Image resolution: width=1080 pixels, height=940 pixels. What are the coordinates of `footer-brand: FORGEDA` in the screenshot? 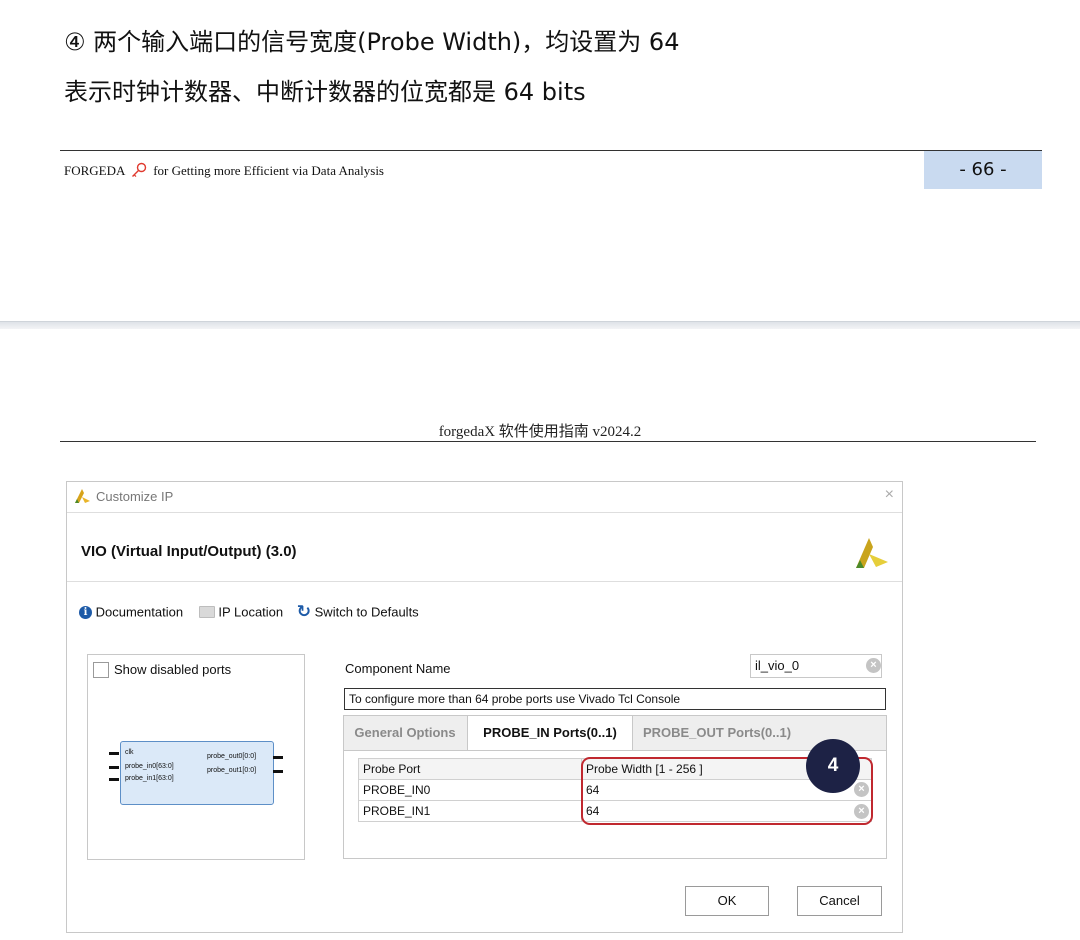 It's located at (94, 170).